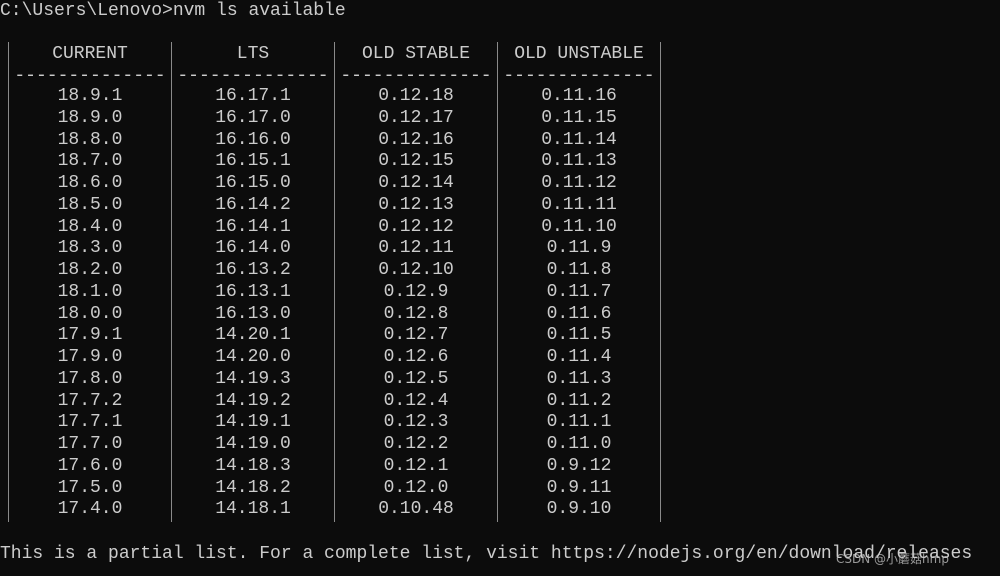 The height and width of the screenshot is (576, 1000). What do you see at coordinates (416, 313) in the screenshot?
I see `version-cell: 0.12.8` at bounding box center [416, 313].